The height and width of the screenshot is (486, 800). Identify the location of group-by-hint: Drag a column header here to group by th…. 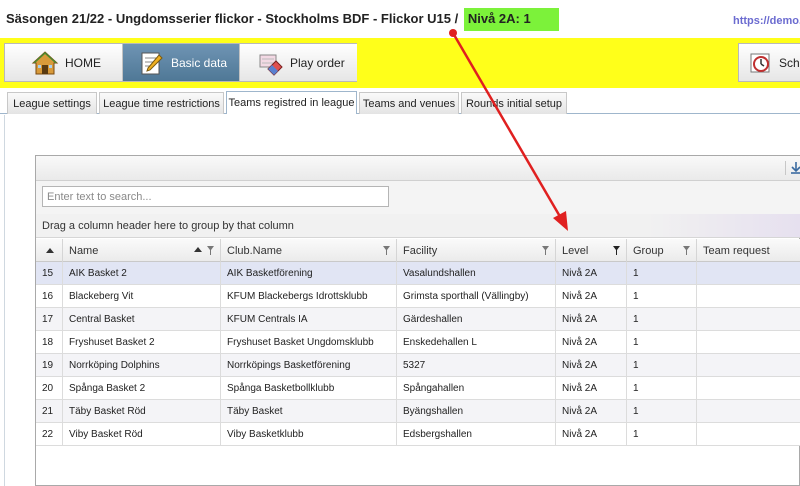
(168, 226).